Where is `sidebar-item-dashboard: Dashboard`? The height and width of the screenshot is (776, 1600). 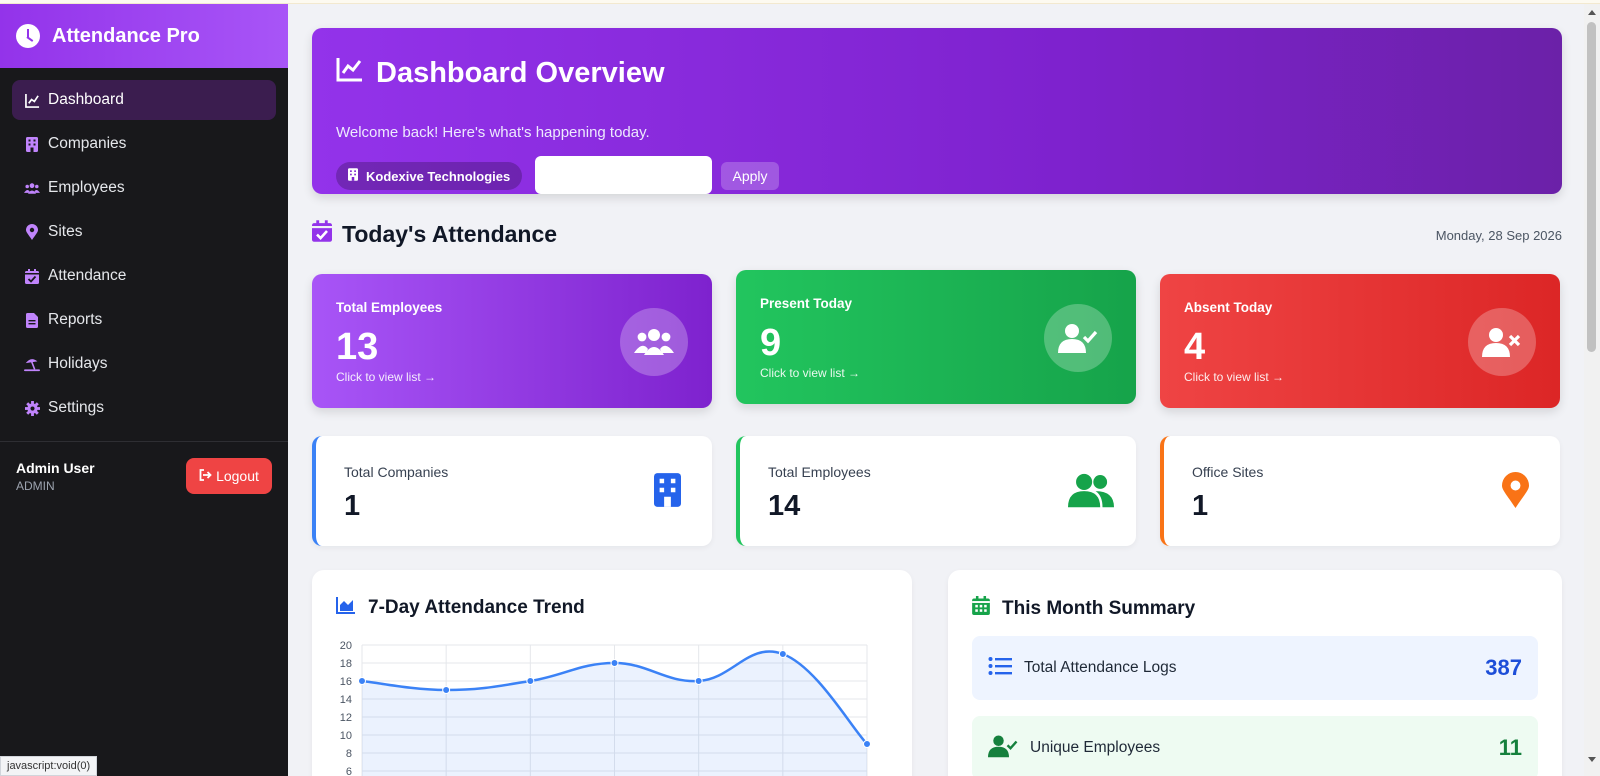 sidebar-item-dashboard: Dashboard is located at coordinates (144, 100).